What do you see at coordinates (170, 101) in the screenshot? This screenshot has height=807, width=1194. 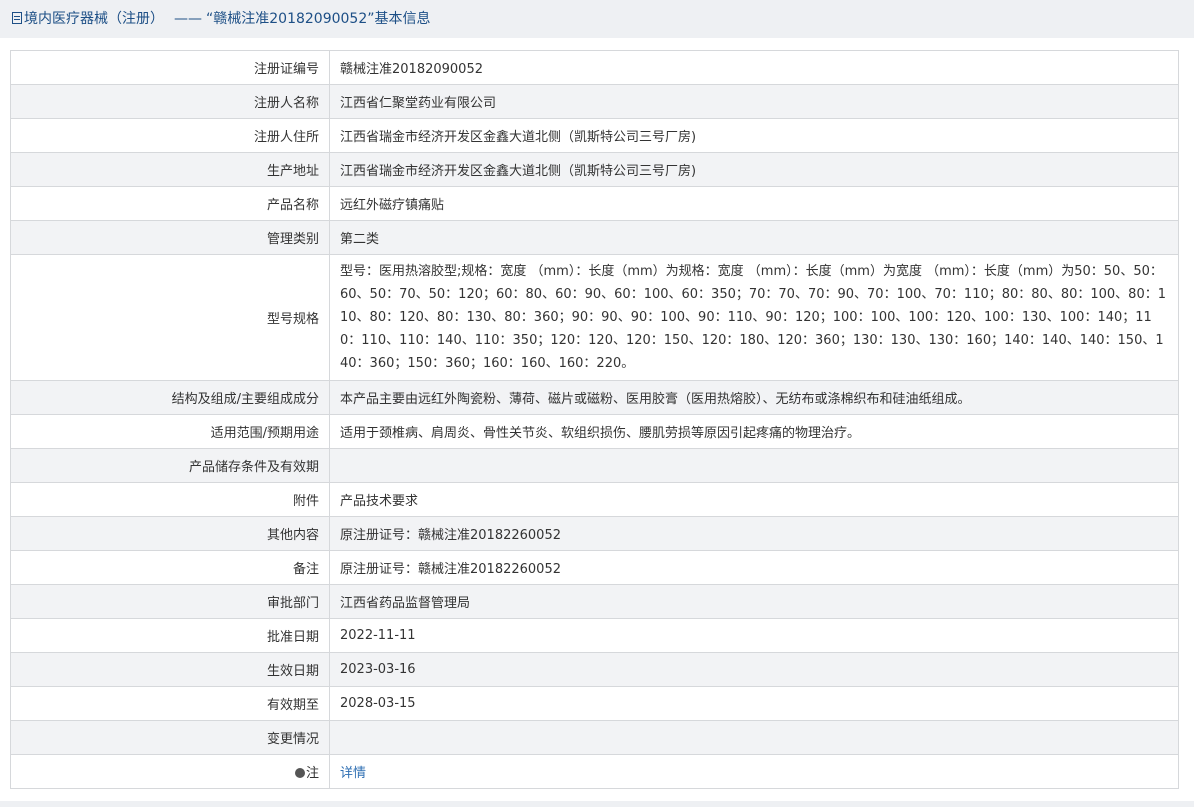 I see `row-label: 注册人名称` at bounding box center [170, 101].